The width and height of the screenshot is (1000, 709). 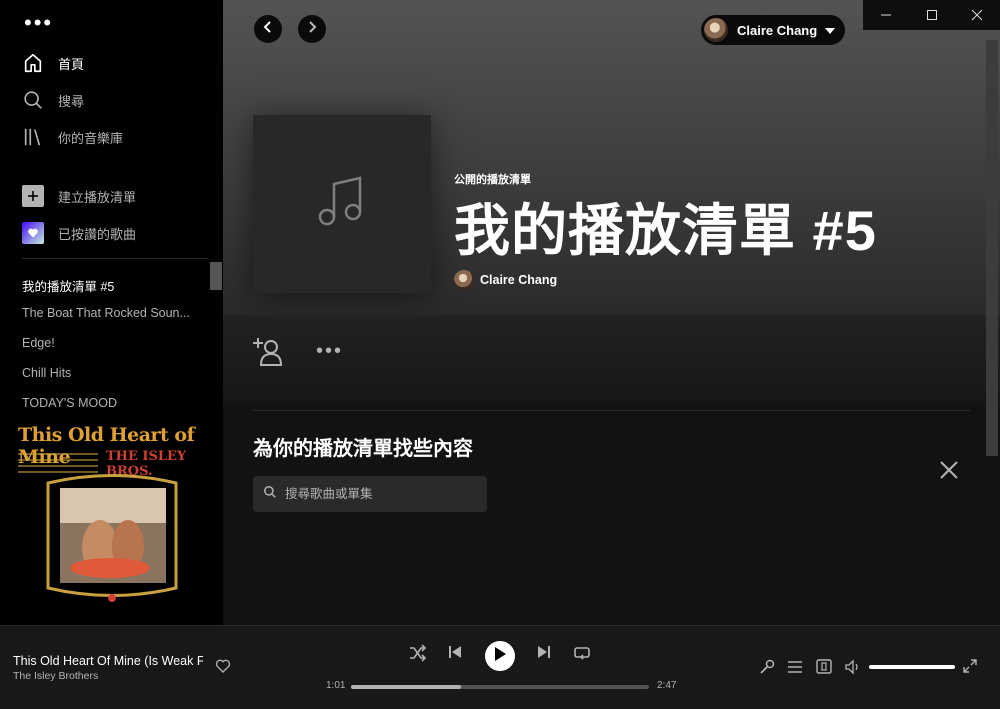 I want to click on liked-songs-button: 已按讚的歌曲, so click(x=79, y=233).